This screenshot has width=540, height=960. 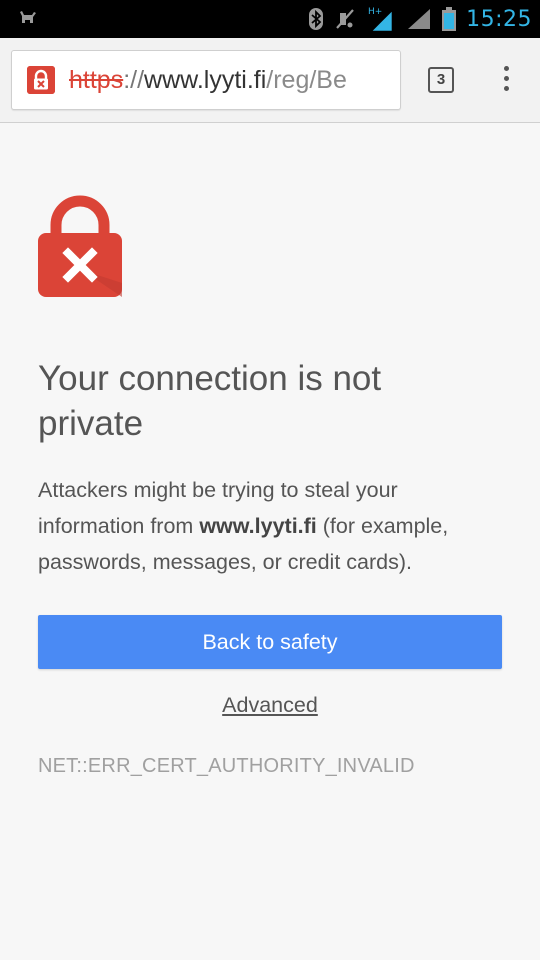 I want to click on url-path: /reg/Be, so click(x=306, y=80).